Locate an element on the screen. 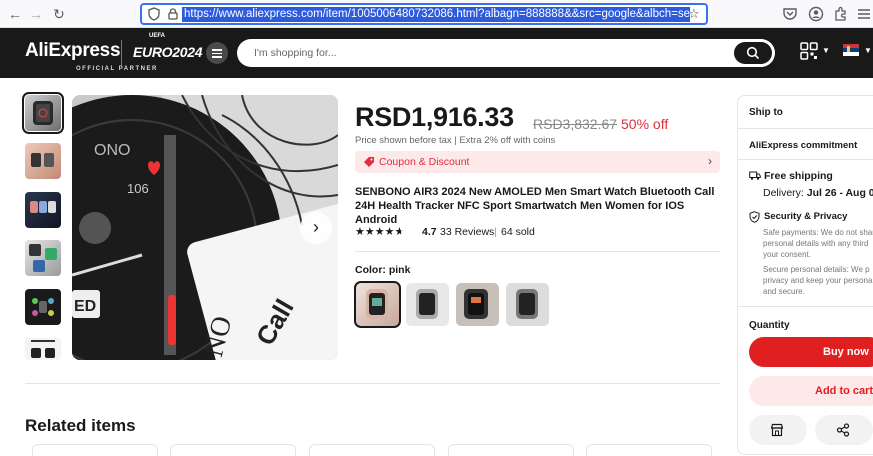  delivery-prefix: Delivery: is located at coordinates (785, 193).